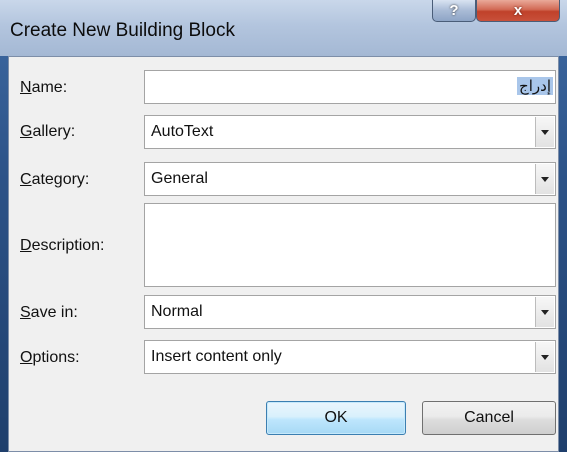 This screenshot has height=452, width=567. What do you see at coordinates (26, 131) in the screenshot?
I see `gallery-label-accesskey: G` at bounding box center [26, 131].